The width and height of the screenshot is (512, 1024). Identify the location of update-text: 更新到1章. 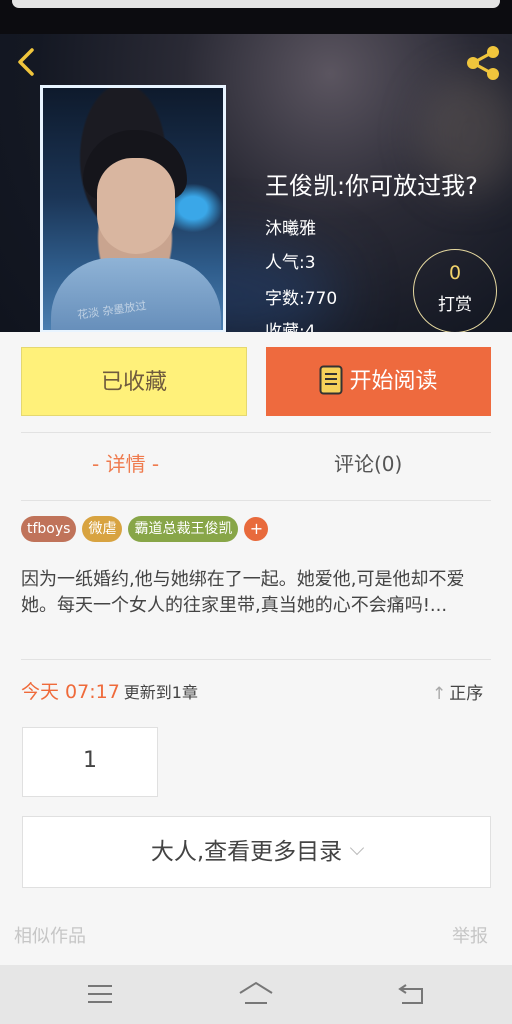
(160, 692).